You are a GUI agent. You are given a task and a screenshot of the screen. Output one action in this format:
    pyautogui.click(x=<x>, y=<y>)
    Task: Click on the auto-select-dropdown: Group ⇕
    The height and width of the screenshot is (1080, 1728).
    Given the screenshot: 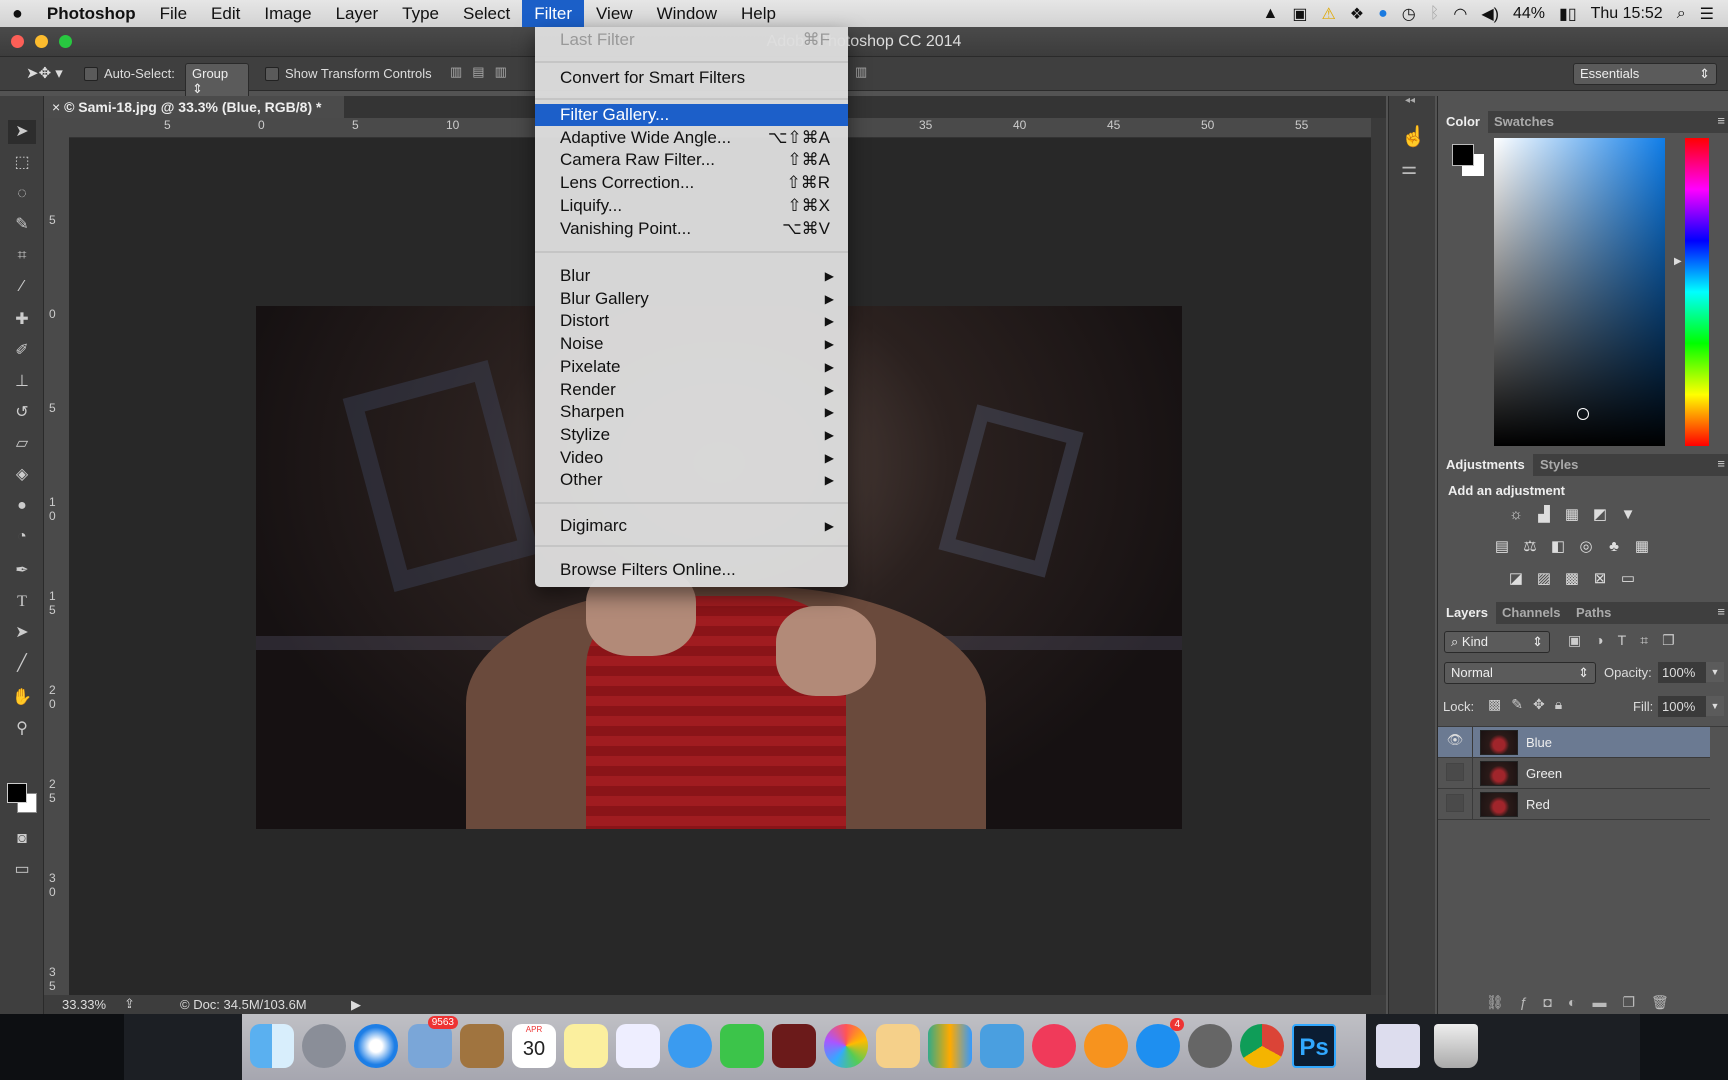 What is the action you would take?
    pyautogui.click(x=217, y=81)
    